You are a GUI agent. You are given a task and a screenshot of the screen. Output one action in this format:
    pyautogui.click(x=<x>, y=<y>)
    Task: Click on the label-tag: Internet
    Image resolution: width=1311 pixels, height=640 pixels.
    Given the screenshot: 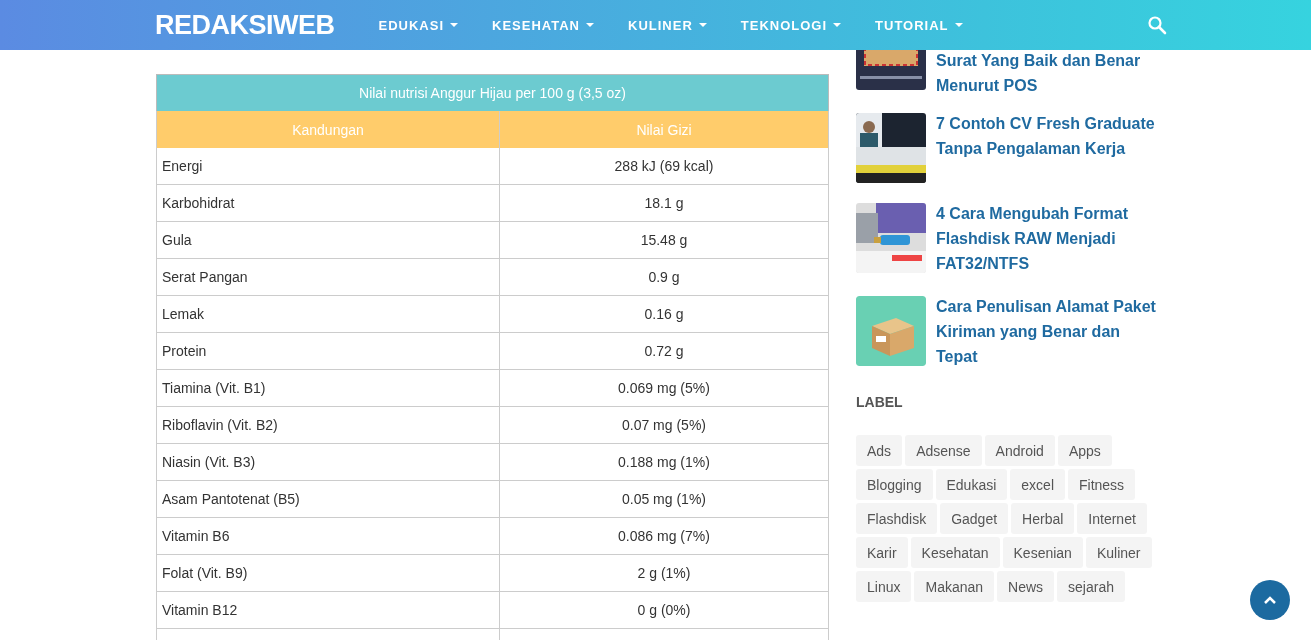 What is the action you would take?
    pyautogui.click(x=1112, y=518)
    